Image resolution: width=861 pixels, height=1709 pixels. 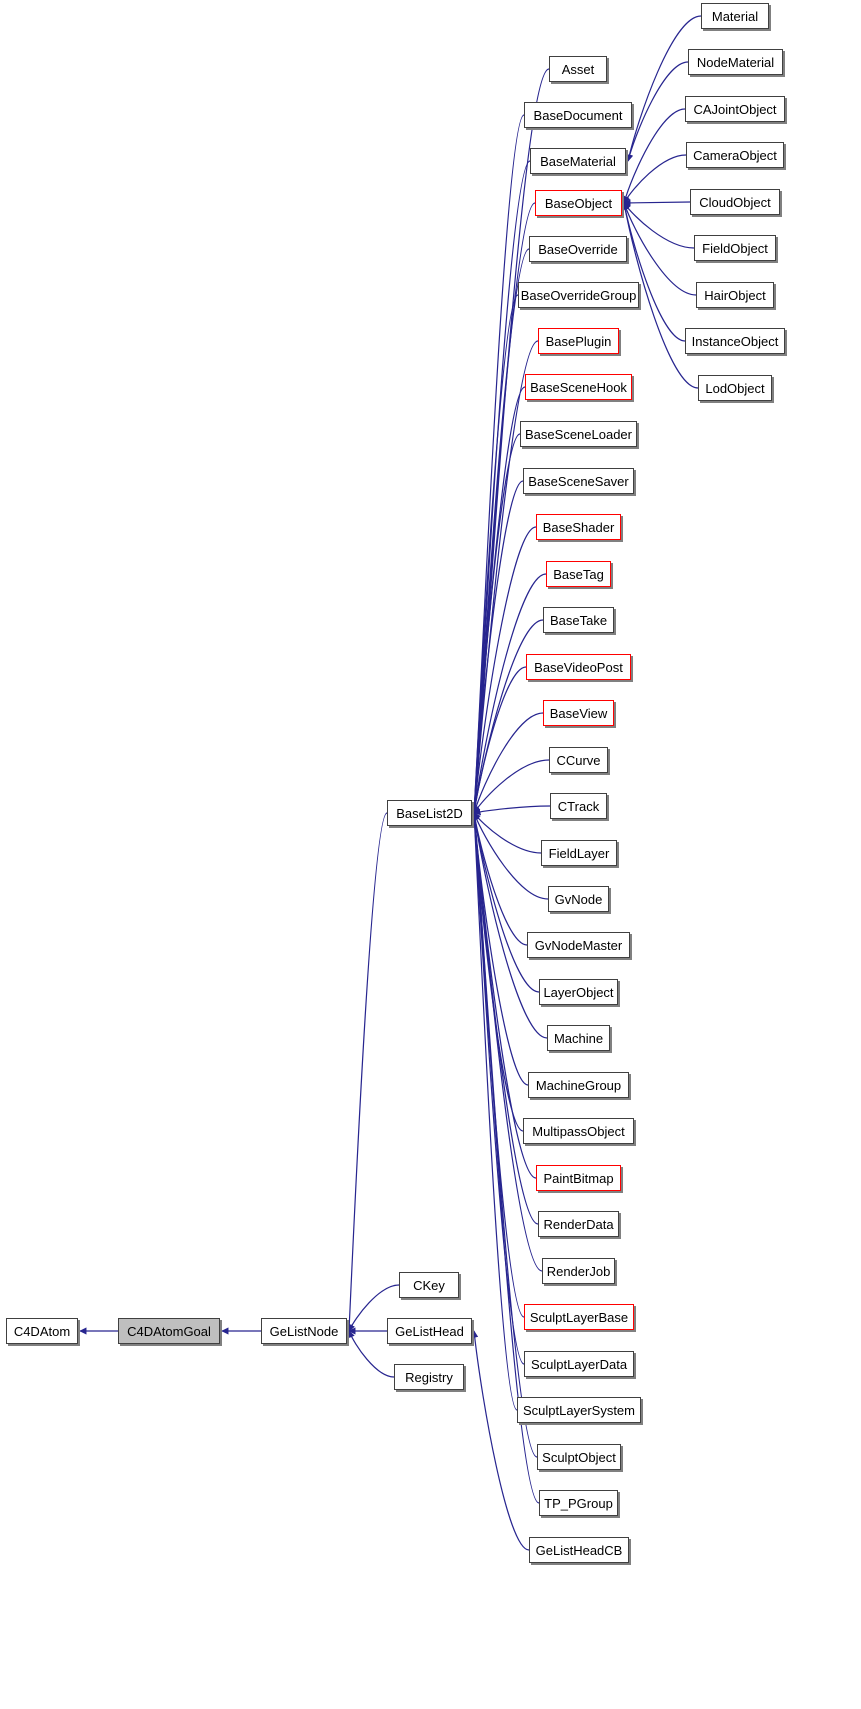 I want to click on class-node-BaseSceneHook: BaseSceneHook, so click(x=578, y=387).